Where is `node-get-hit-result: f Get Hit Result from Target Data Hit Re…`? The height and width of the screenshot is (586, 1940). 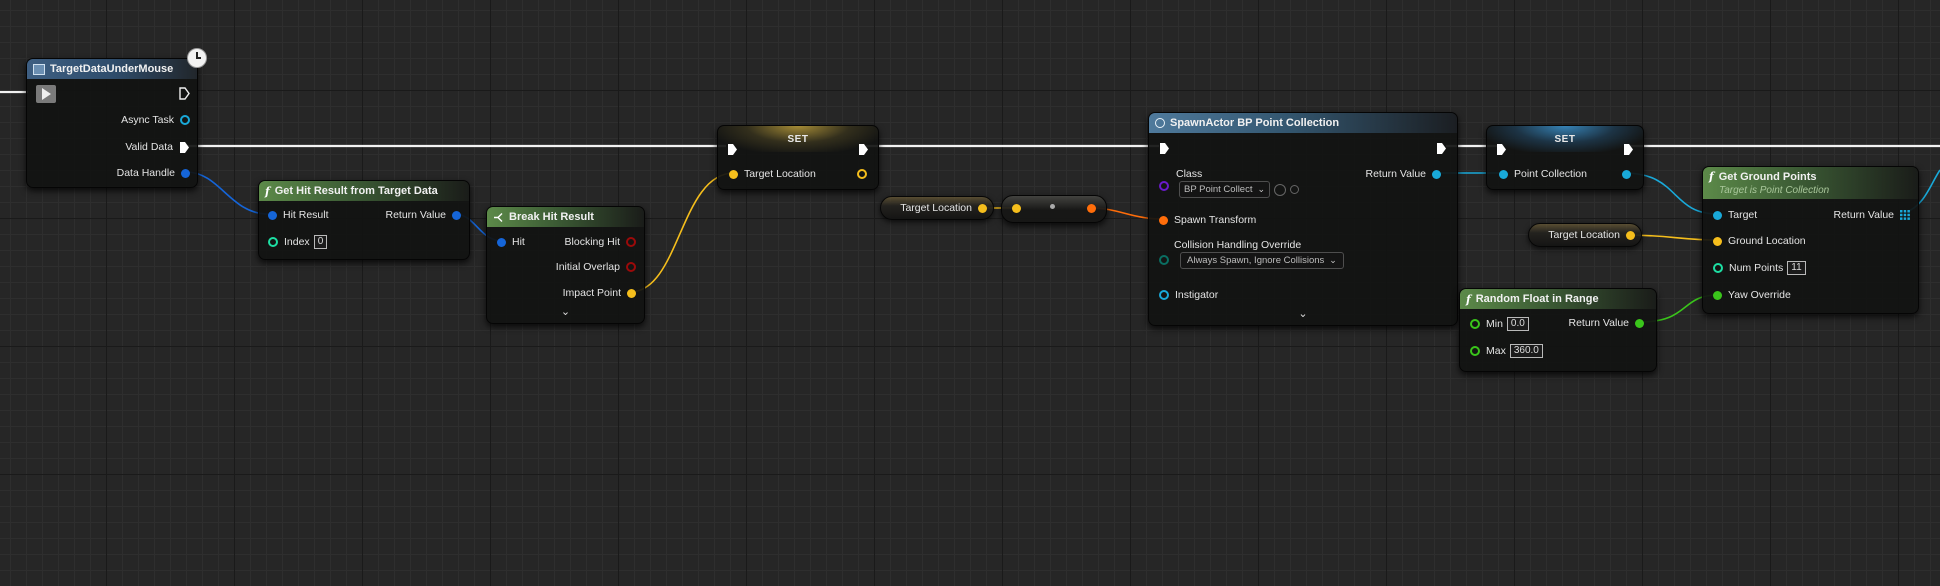 node-get-hit-result: f Get Hit Result from Target Data Hit Re… is located at coordinates (364, 220).